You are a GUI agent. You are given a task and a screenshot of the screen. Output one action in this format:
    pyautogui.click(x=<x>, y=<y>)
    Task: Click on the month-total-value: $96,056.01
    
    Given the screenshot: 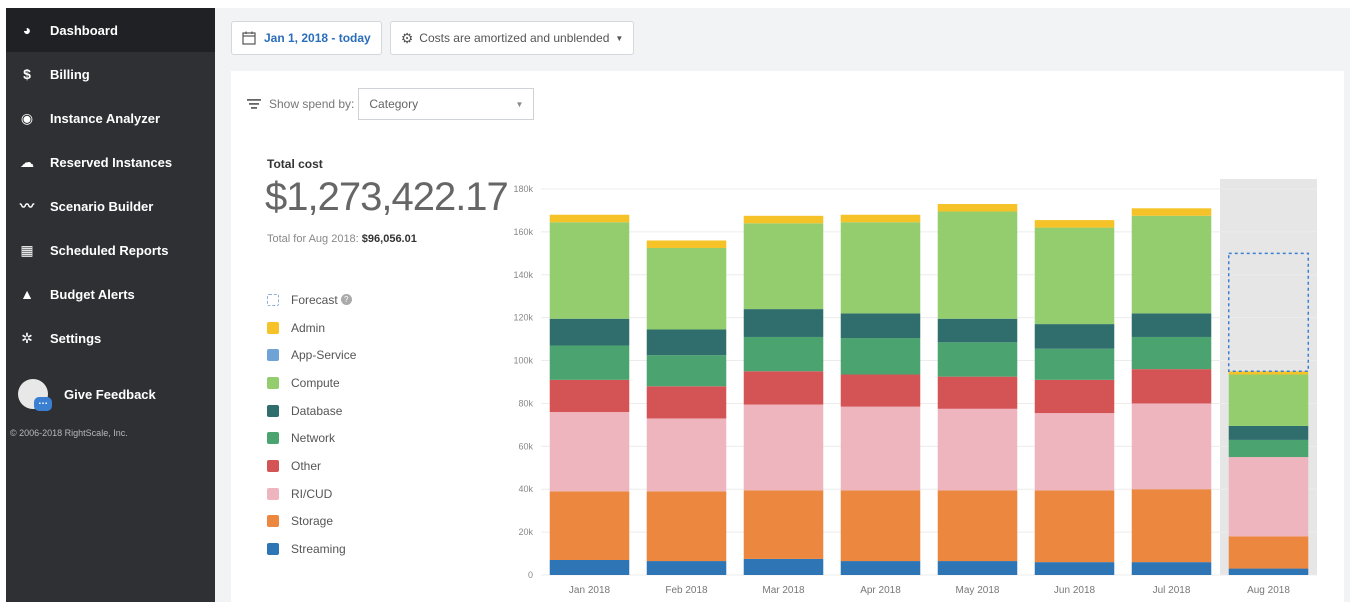 What is the action you would take?
    pyautogui.click(x=389, y=239)
    